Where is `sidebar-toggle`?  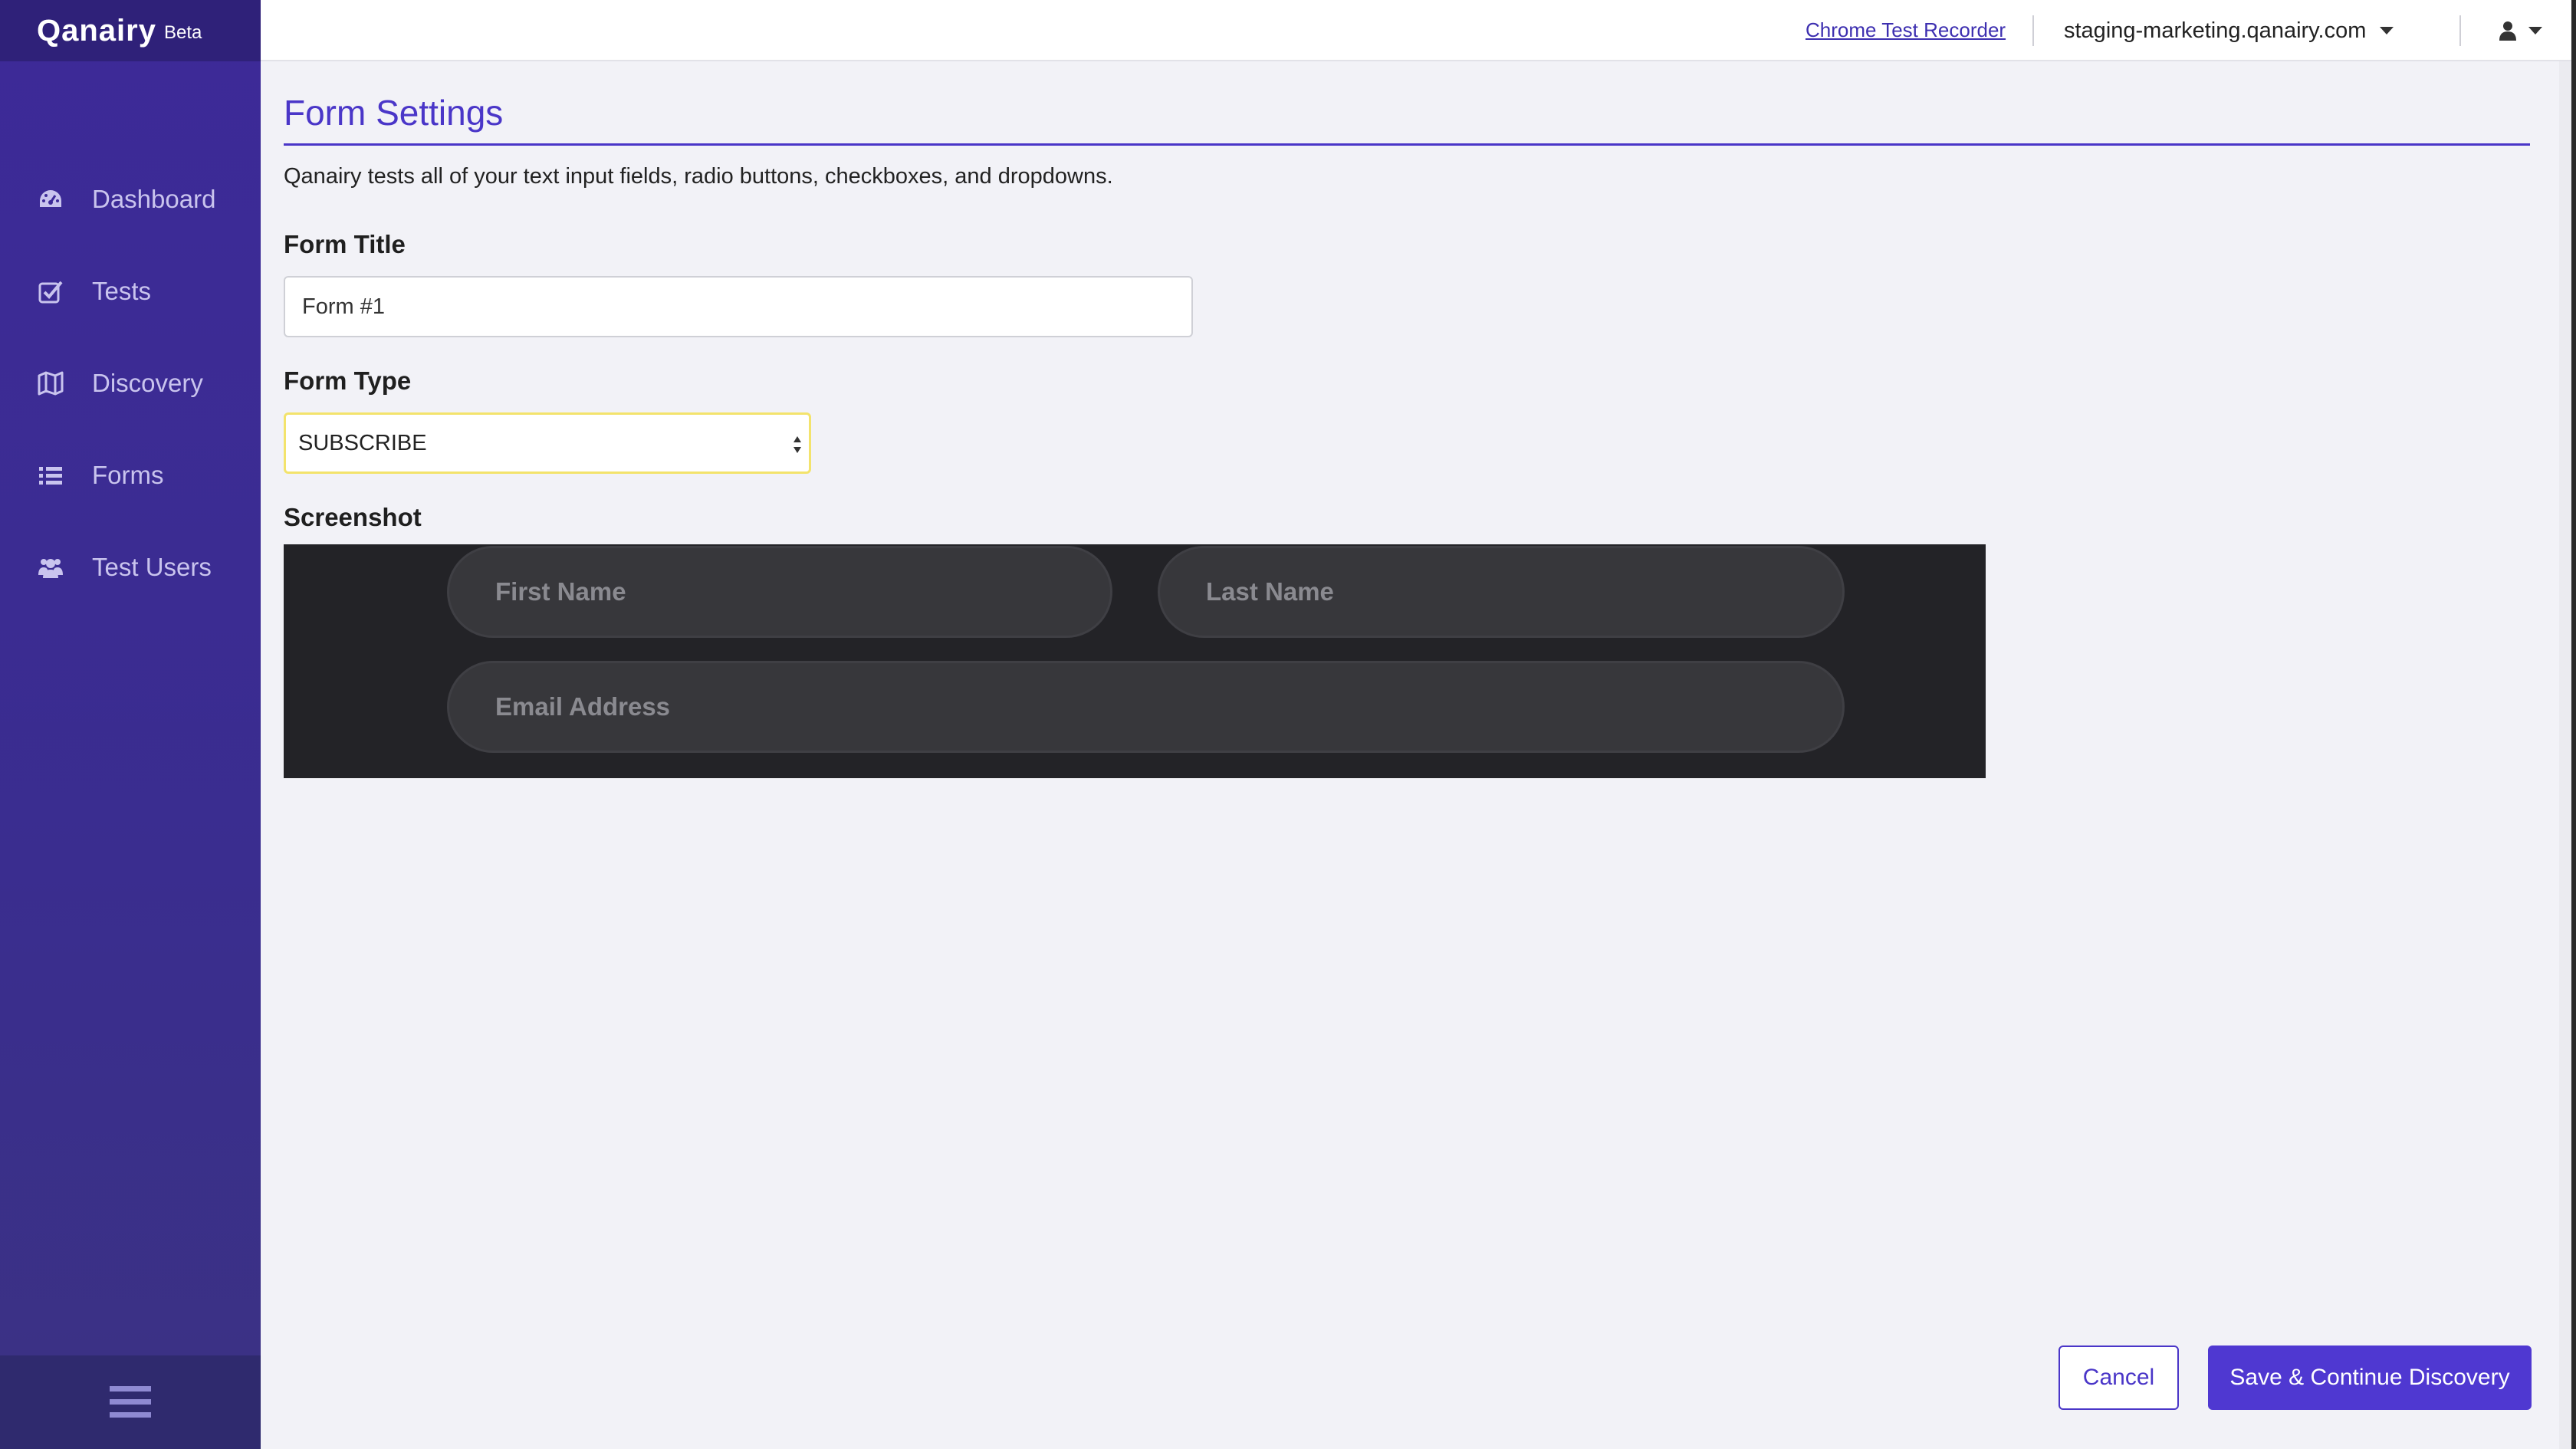
sidebar-toggle is located at coordinates (131, 1402).